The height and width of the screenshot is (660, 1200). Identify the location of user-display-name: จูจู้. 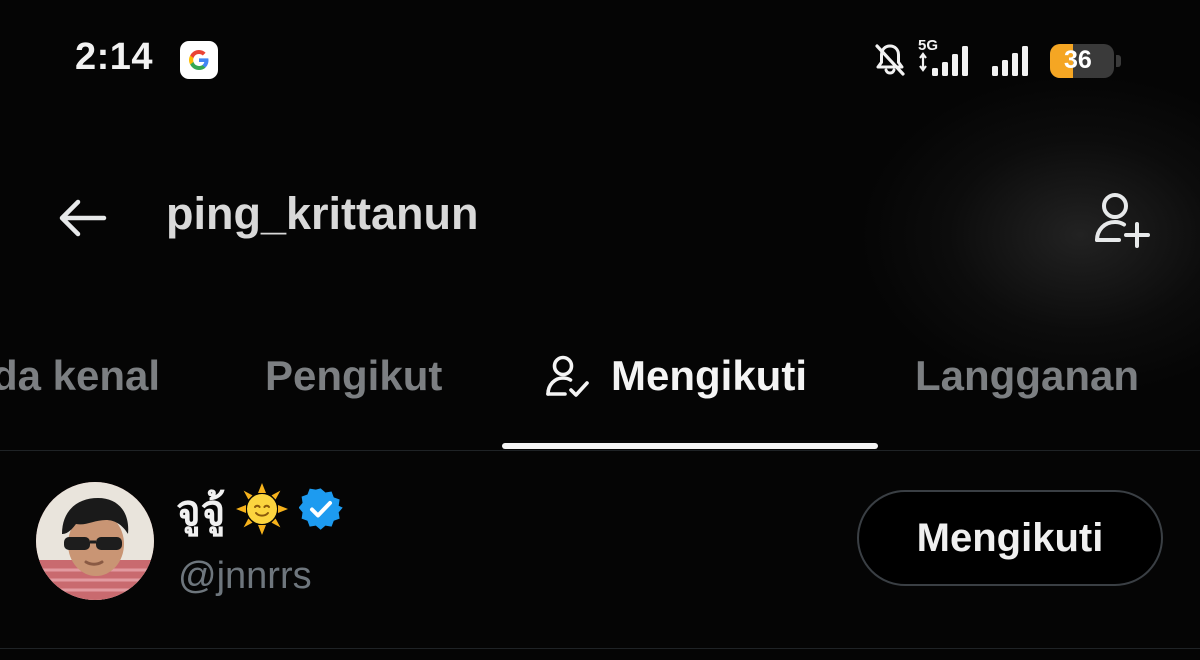
(201, 510).